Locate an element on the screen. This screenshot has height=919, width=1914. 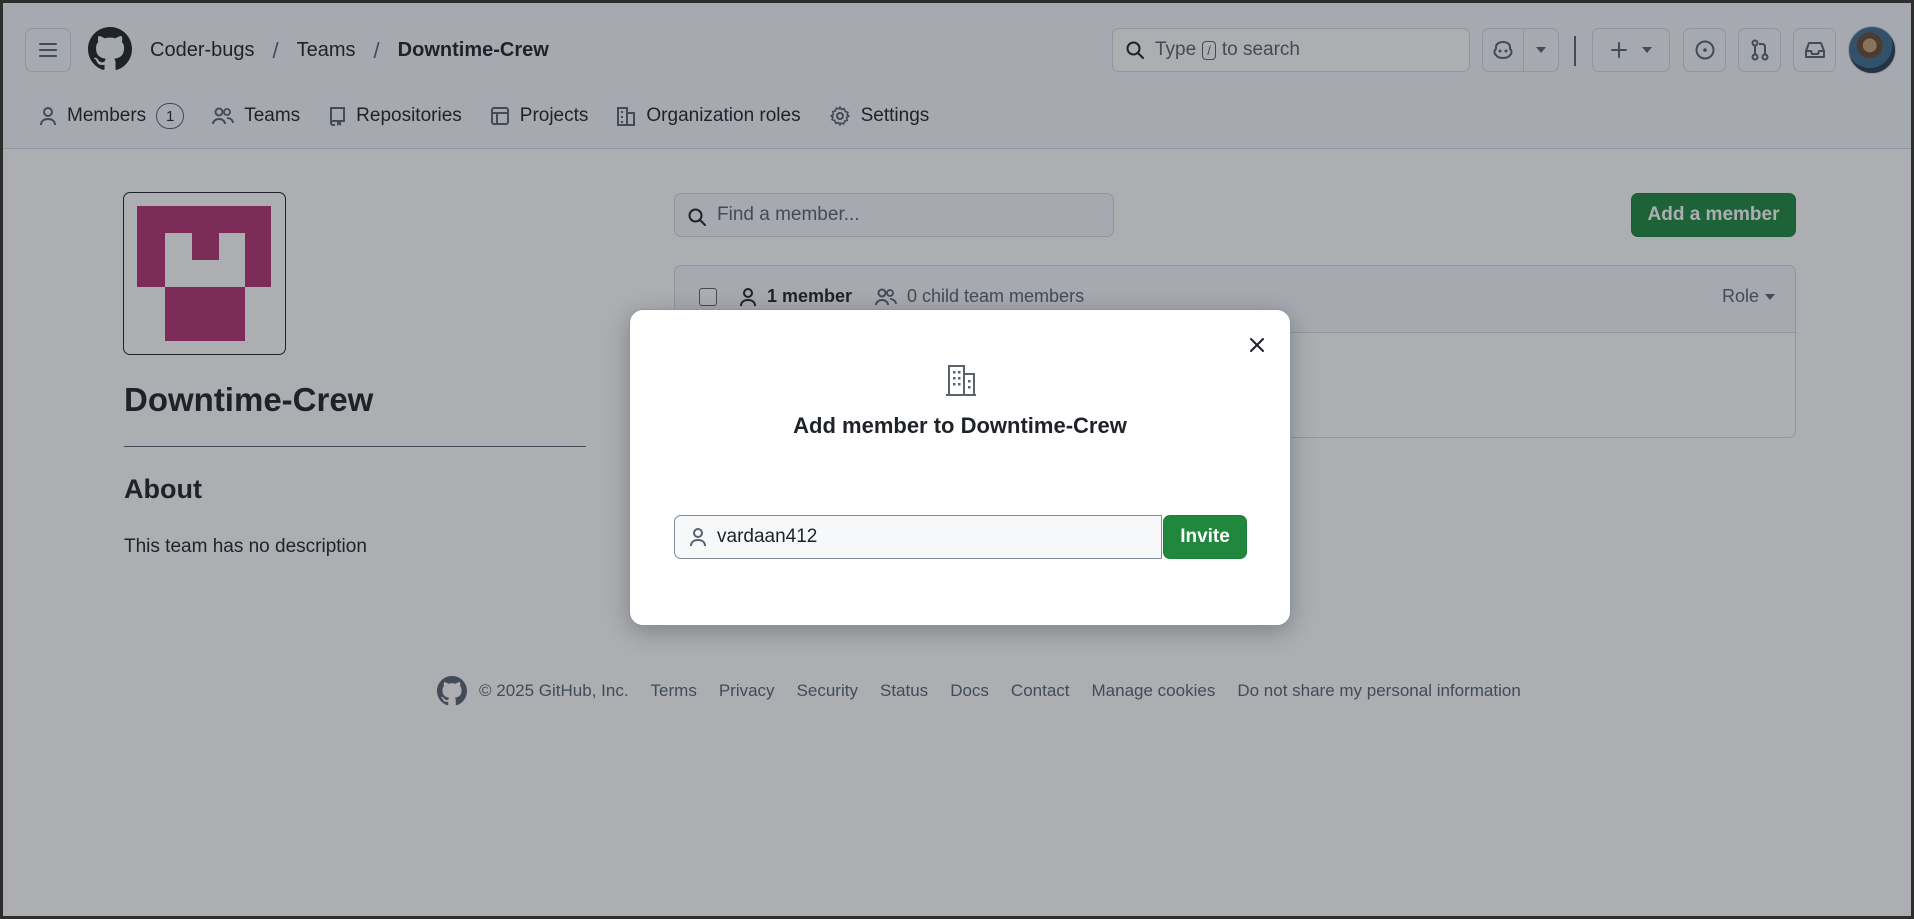
organization-icon is located at coordinates (961, 380).